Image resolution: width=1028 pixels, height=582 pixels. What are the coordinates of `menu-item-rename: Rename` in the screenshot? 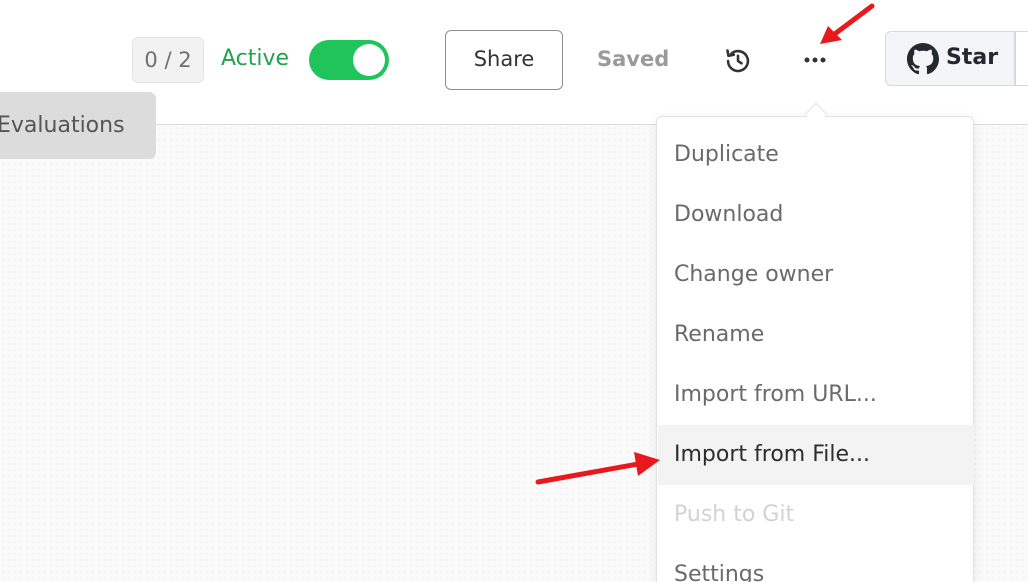 It's located at (816, 335).